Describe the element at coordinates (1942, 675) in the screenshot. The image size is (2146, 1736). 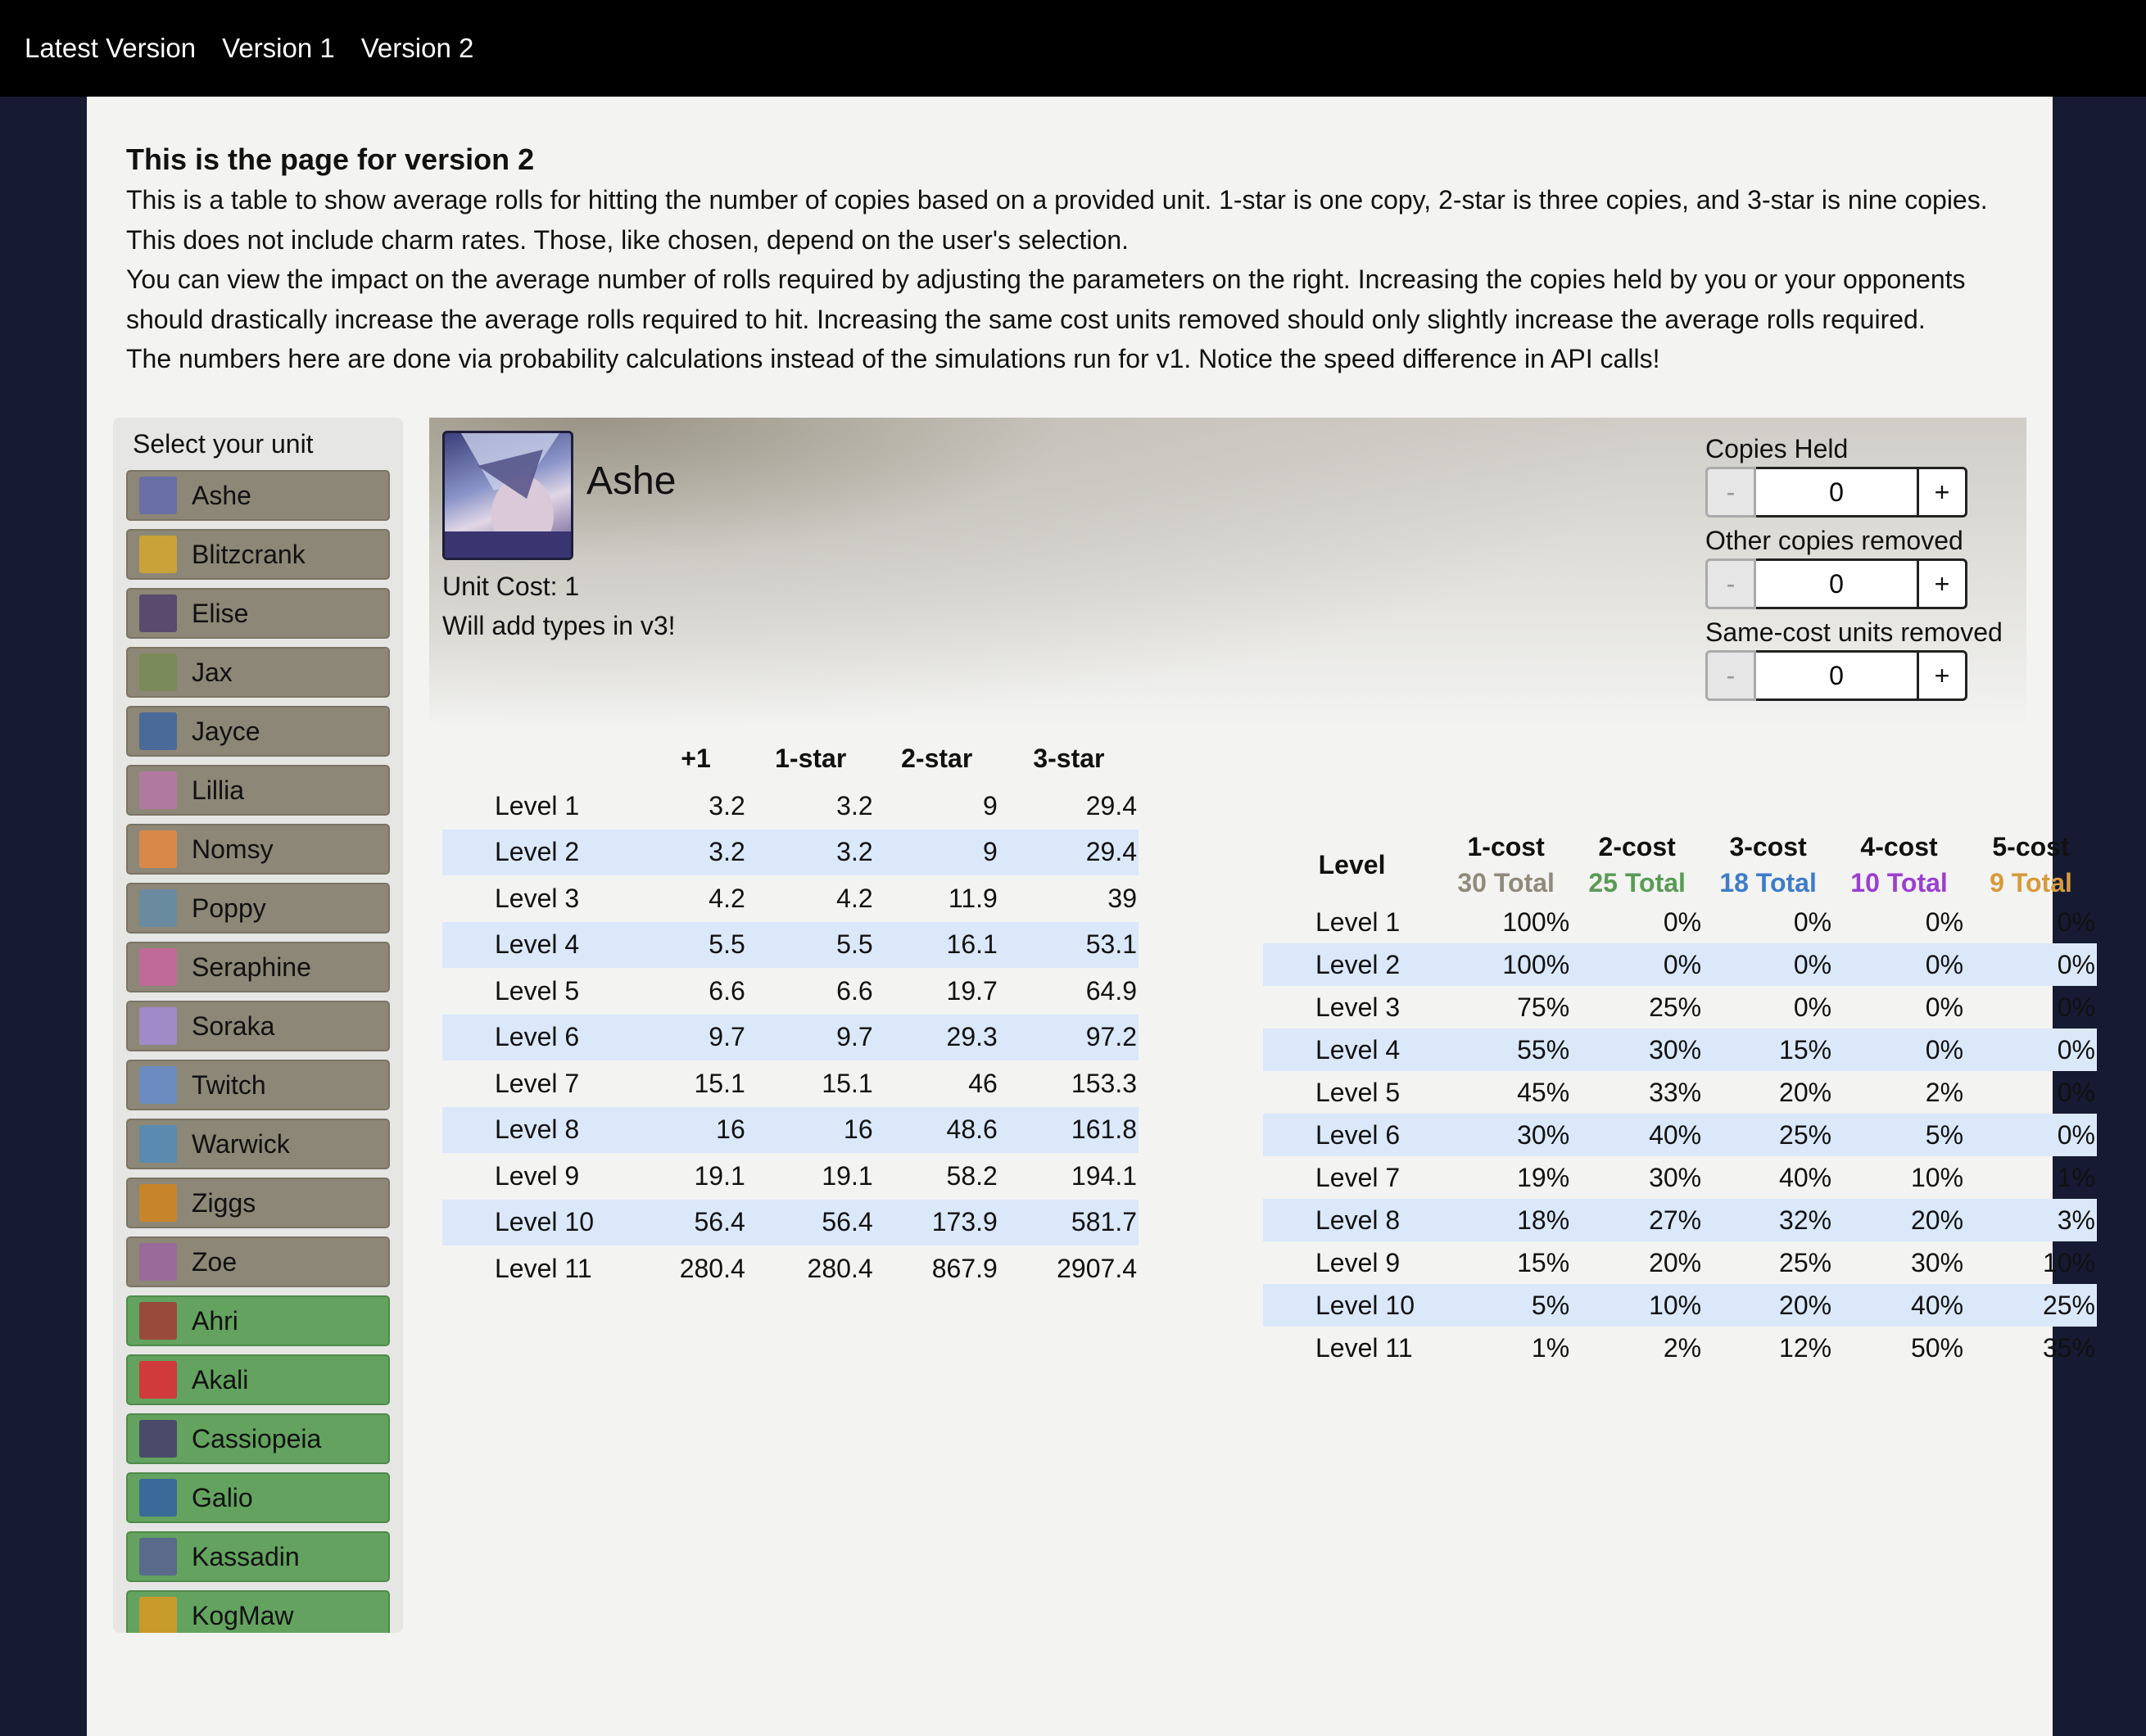
I see `same-cost-removed-increment-button: +` at that location.